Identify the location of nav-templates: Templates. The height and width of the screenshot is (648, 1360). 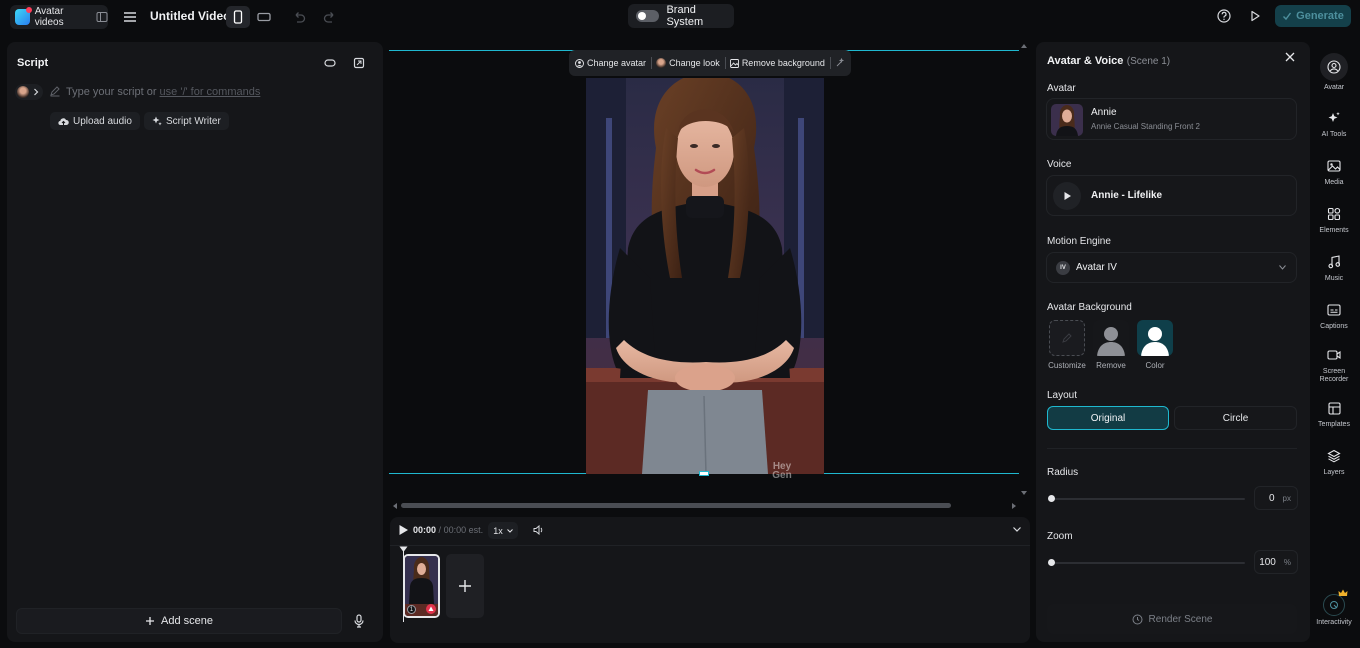
(1334, 413).